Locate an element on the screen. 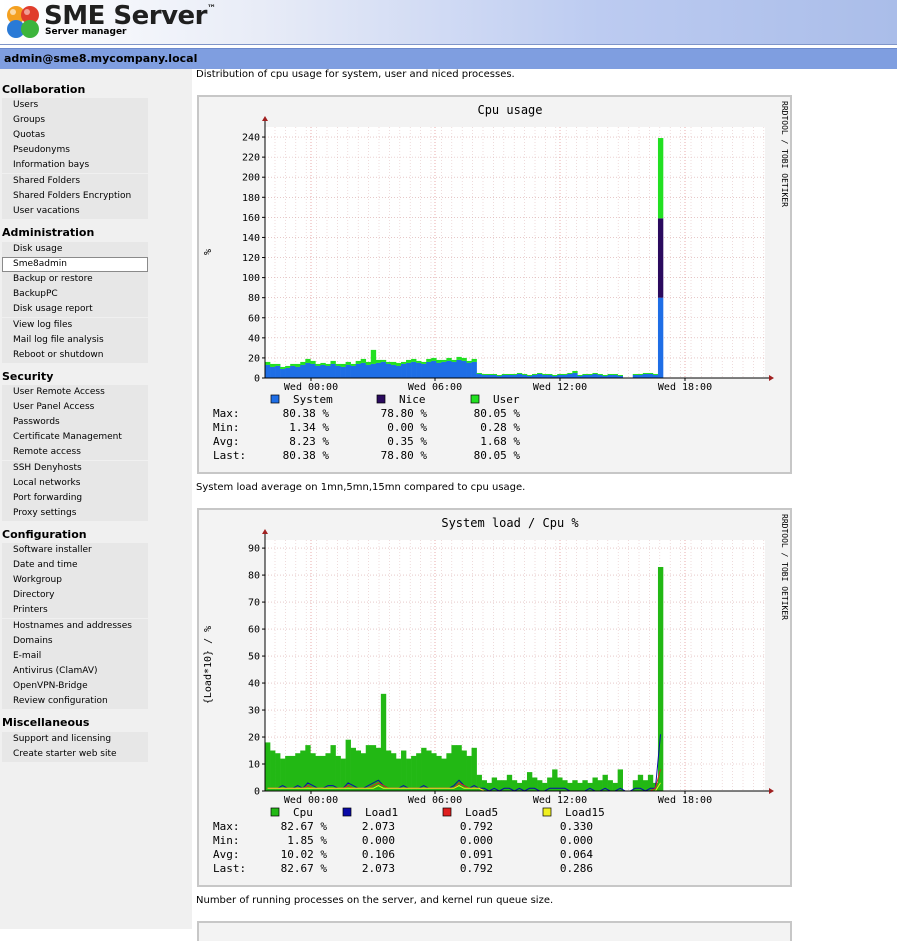 This screenshot has height=941, width=897. y-axis-arrow is located at coordinates (265, 531).